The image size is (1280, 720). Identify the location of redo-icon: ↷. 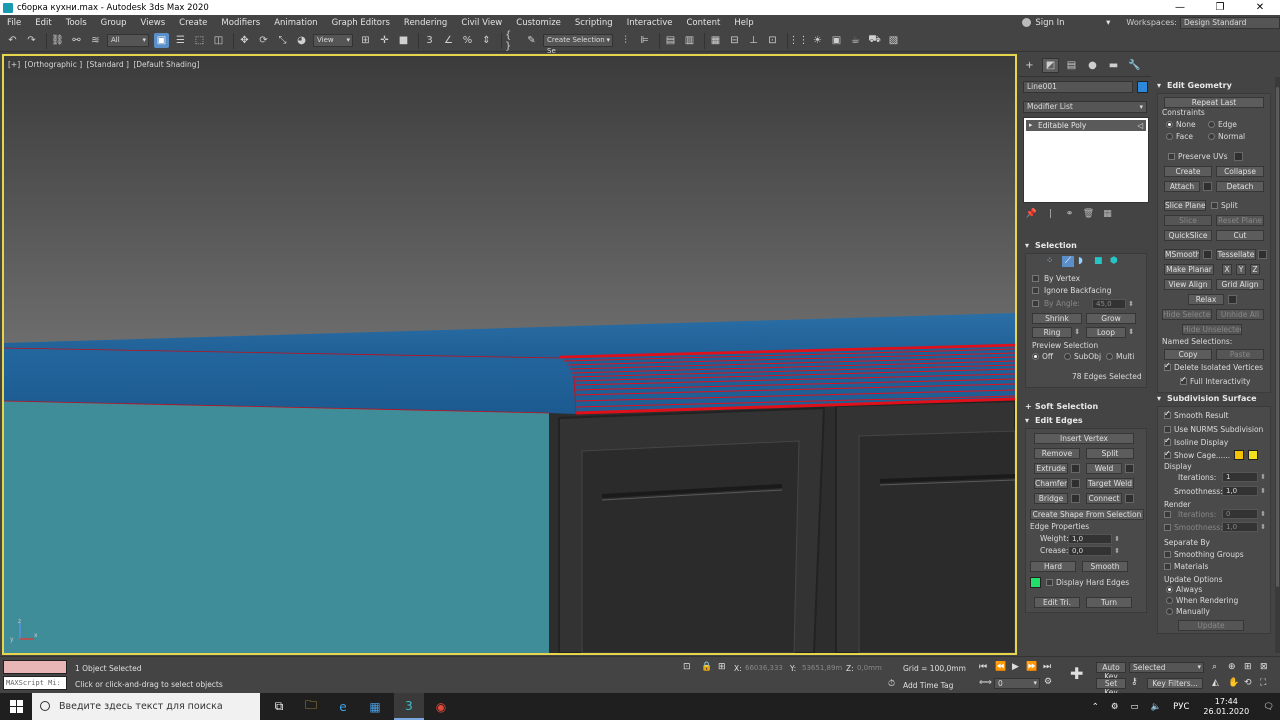
(31, 40).